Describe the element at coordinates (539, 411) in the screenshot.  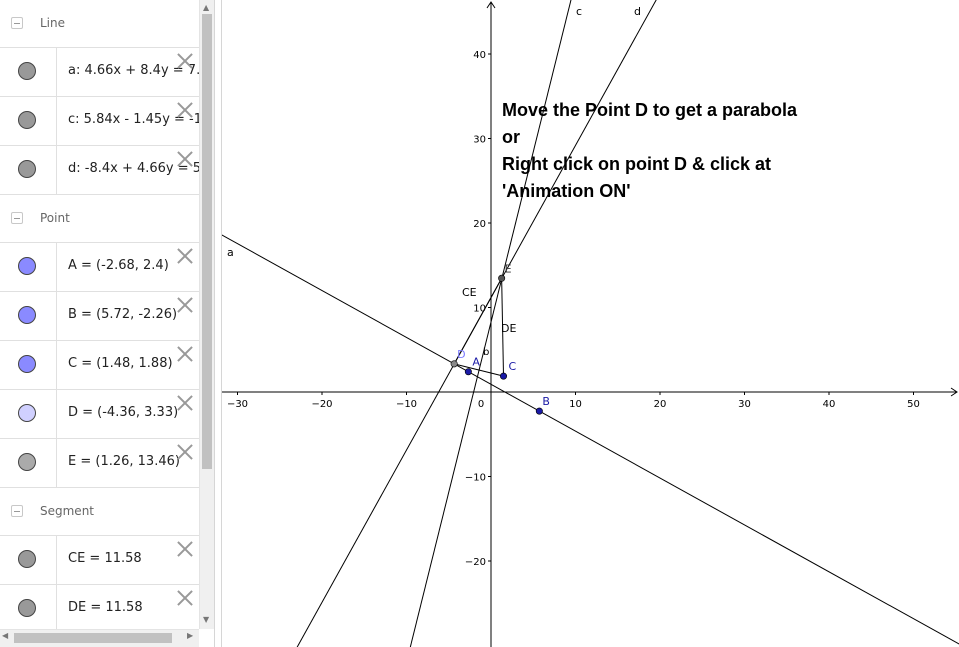
I see `point-b` at that location.